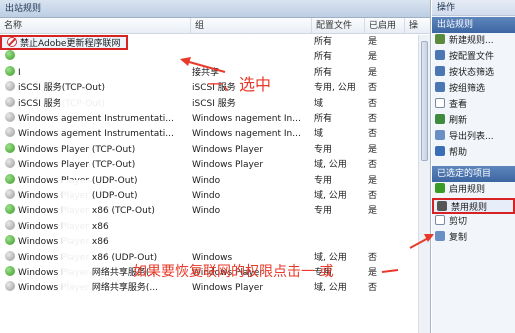 This screenshot has width=515, height=333. What do you see at coordinates (233, 272) in the screenshot?
I see `annotation-restore: 如果要恢复联网的权限点击一 或` at bounding box center [233, 272].